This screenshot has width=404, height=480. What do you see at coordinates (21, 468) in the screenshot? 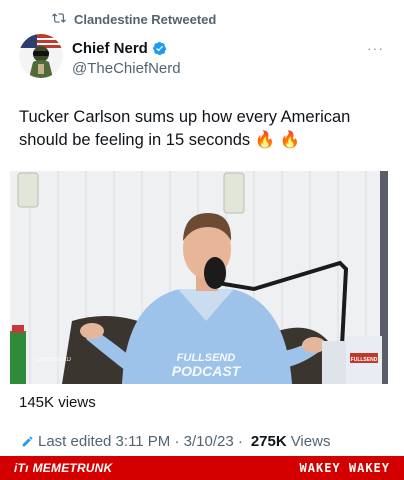
I see `memetrunk-logo-icon: iTı` at bounding box center [21, 468].